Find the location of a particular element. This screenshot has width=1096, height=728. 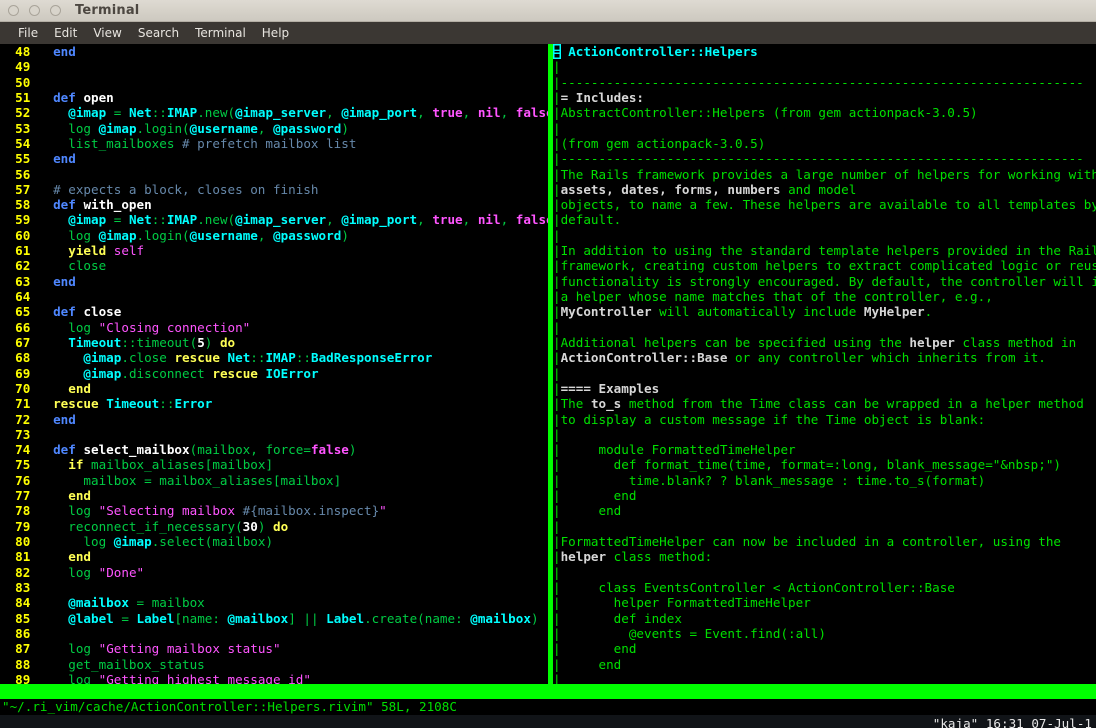

code-line: 86 is located at coordinates (274, 633).